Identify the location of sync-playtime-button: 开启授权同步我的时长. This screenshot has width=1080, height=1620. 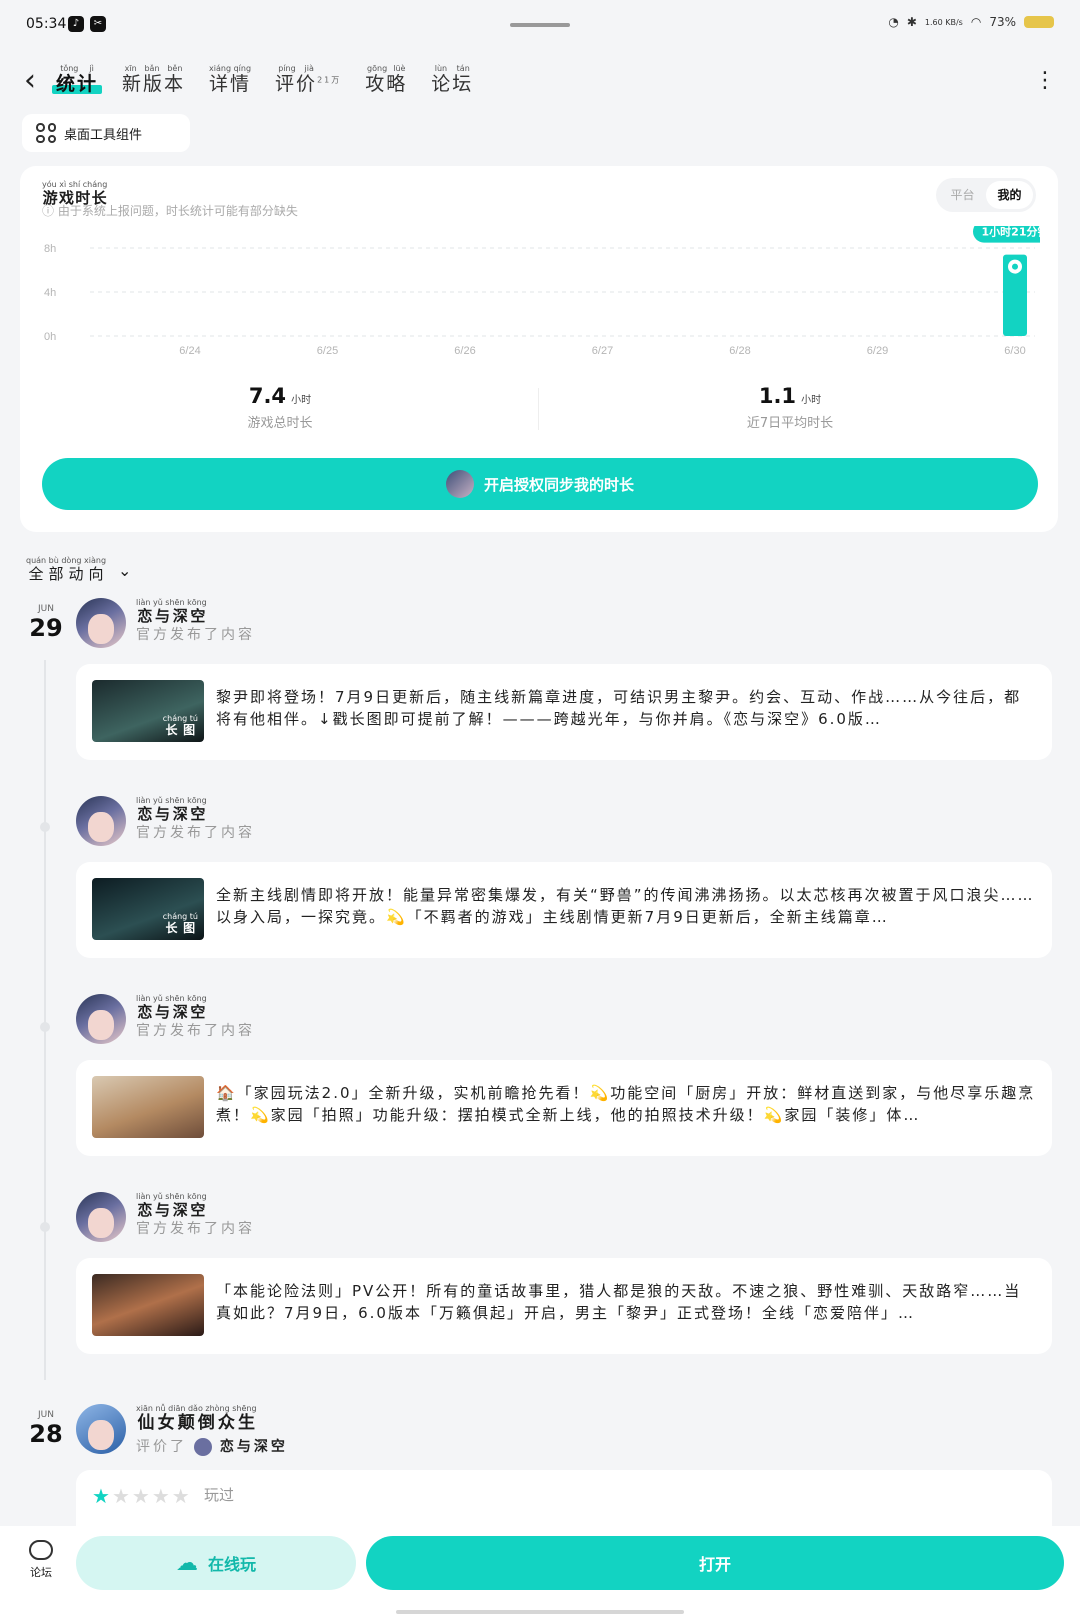
(540, 484).